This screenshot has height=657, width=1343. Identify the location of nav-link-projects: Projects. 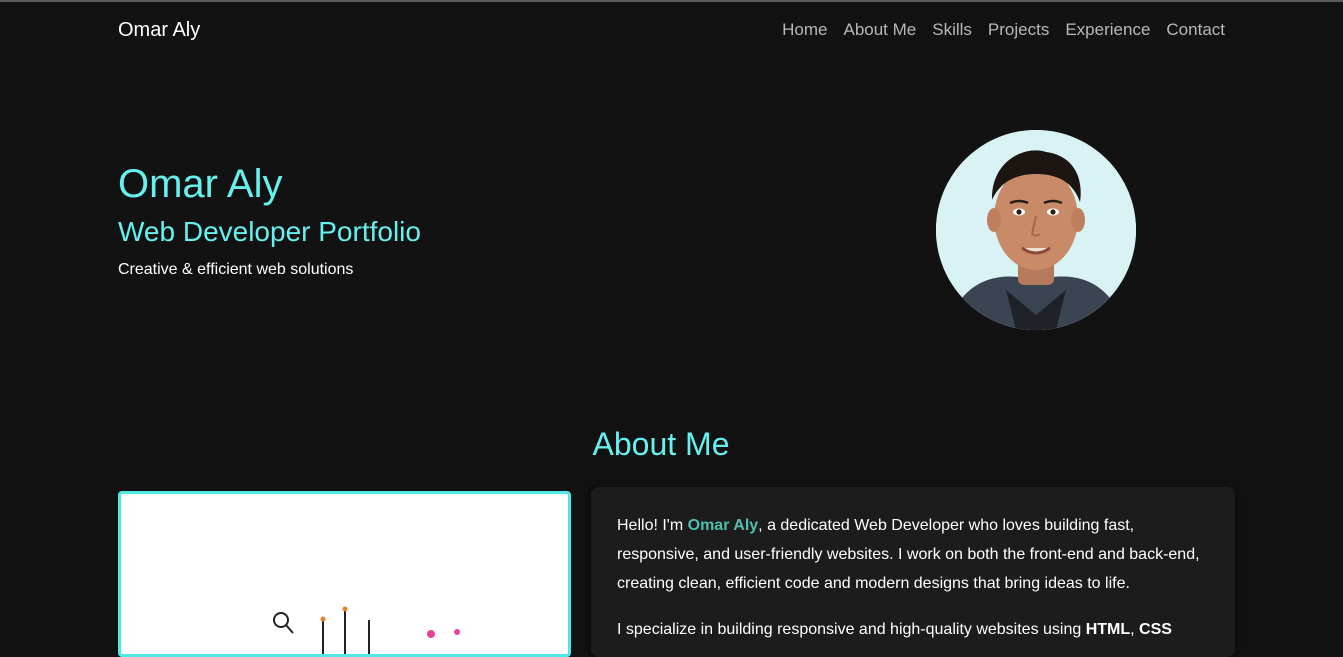
(1018, 30).